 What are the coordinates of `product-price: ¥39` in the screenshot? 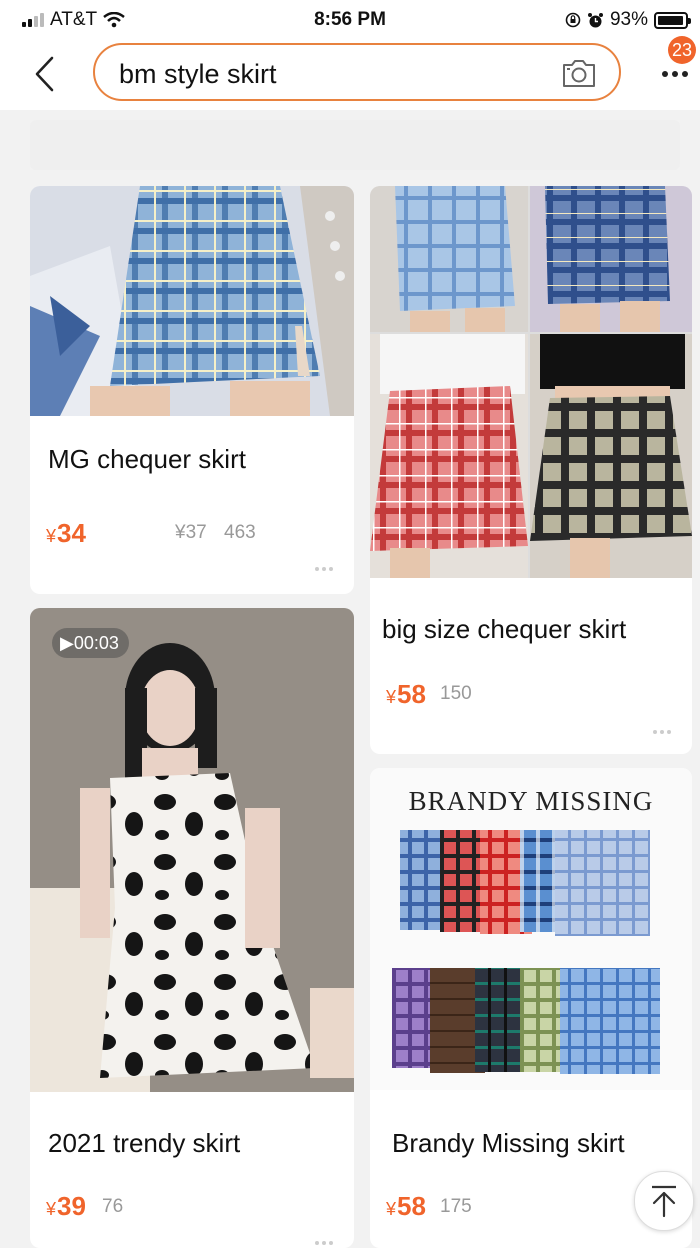 It's located at (66, 1206).